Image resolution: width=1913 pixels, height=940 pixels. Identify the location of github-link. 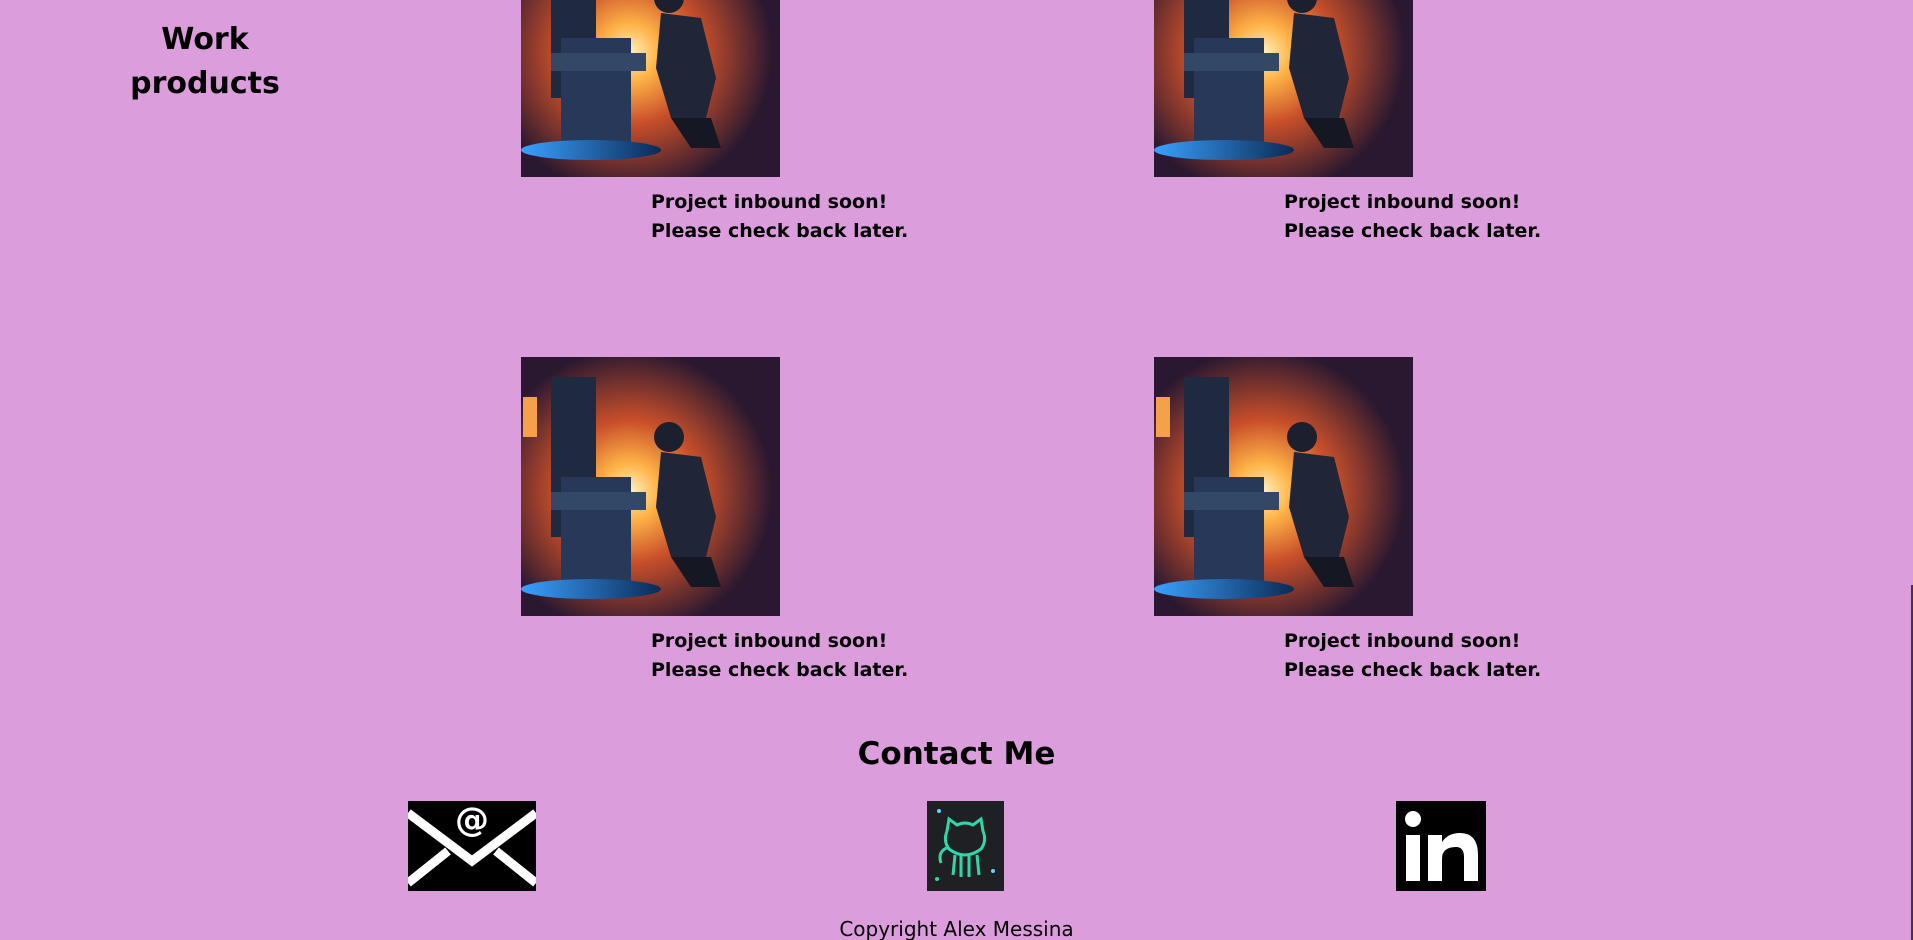
(965, 846).